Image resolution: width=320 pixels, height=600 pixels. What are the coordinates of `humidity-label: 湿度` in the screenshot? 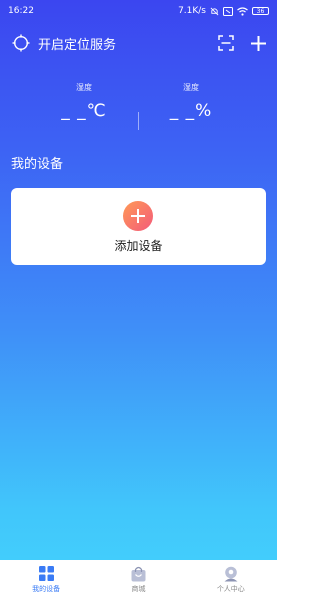 It's located at (191, 87).